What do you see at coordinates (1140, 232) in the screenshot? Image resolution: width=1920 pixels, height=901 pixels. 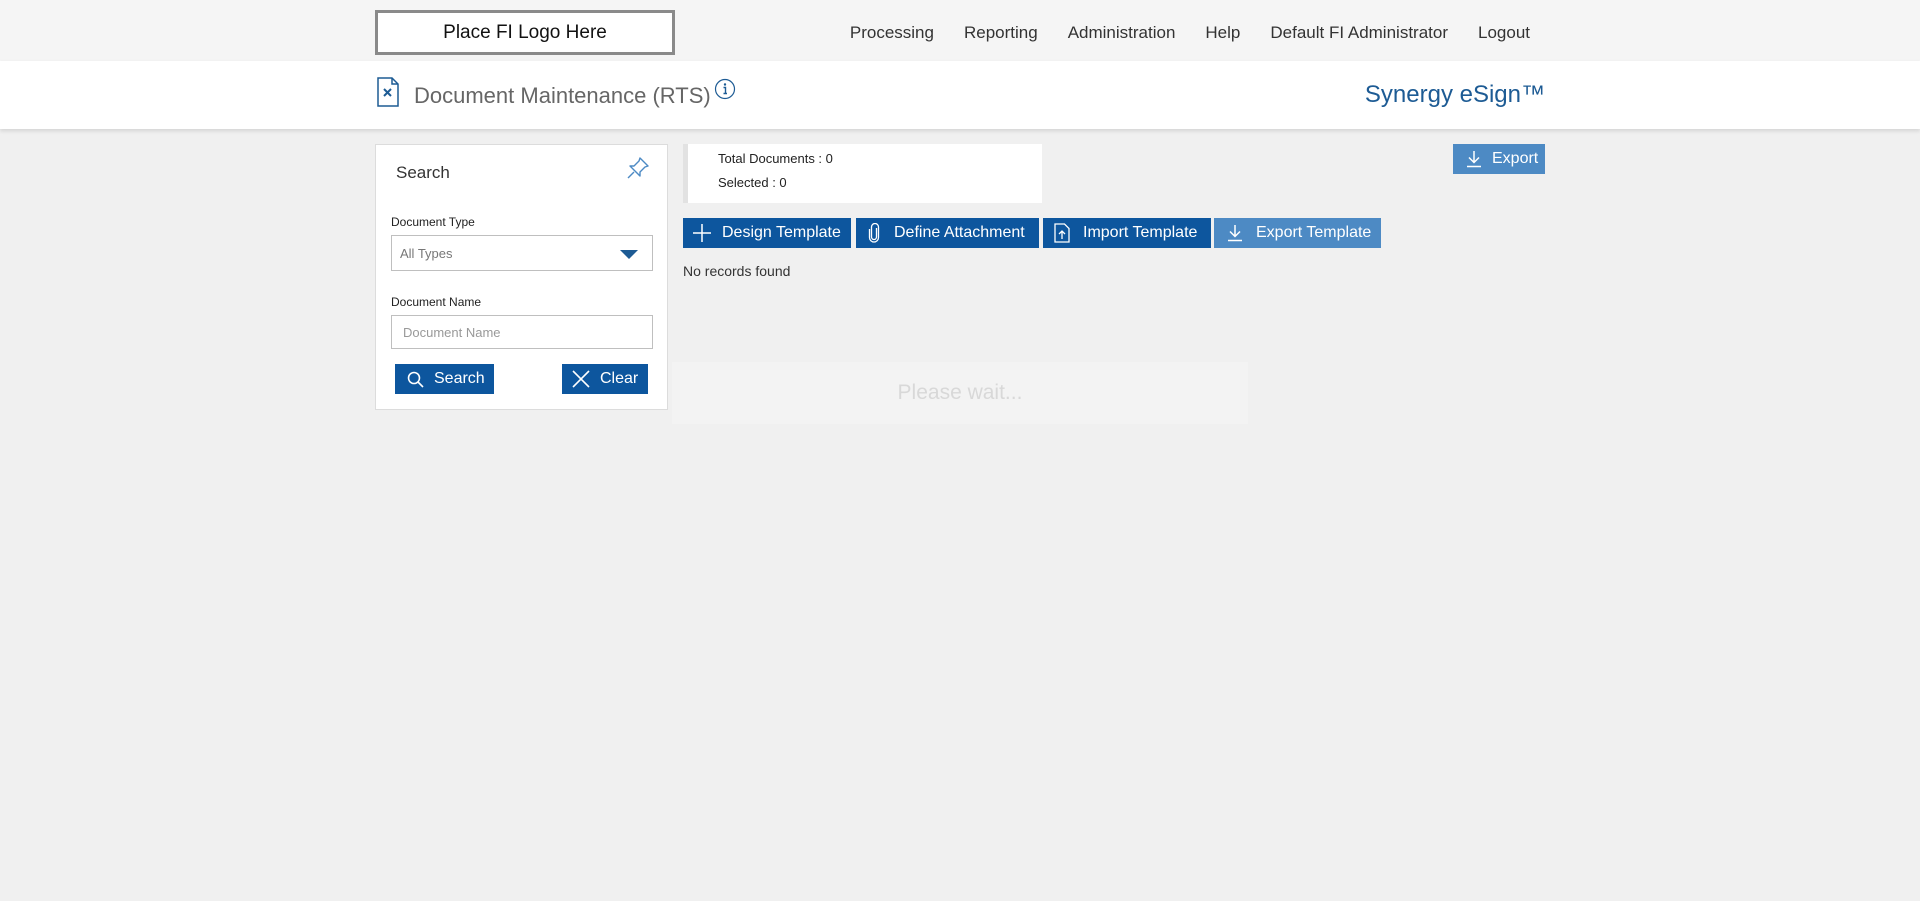 I see `import-template-label: Import Template` at bounding box center [1140, 232].